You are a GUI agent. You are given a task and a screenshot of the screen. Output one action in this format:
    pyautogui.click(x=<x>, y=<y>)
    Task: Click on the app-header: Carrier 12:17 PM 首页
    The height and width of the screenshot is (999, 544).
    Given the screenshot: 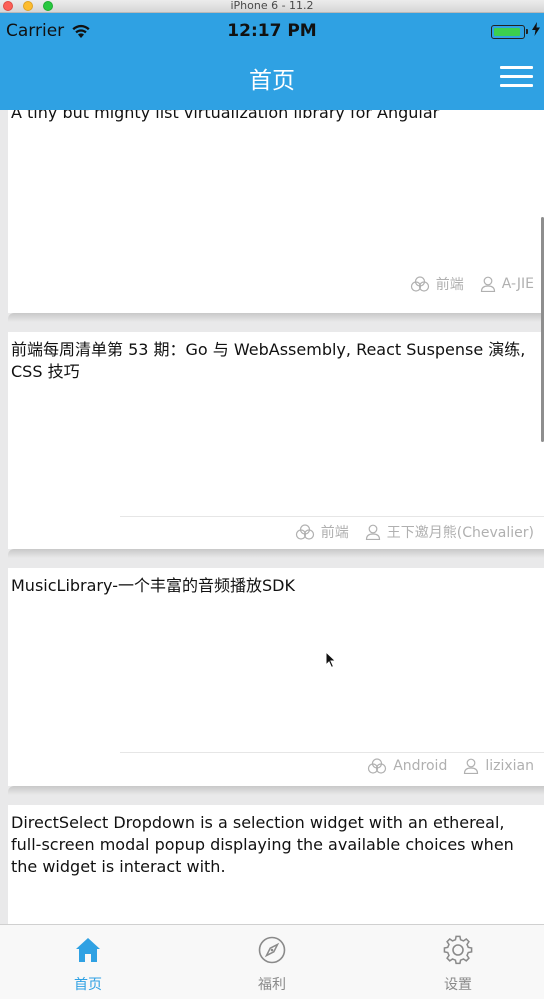 What is the action you would take?
    pyautogui.click(x=272, y=61)
    